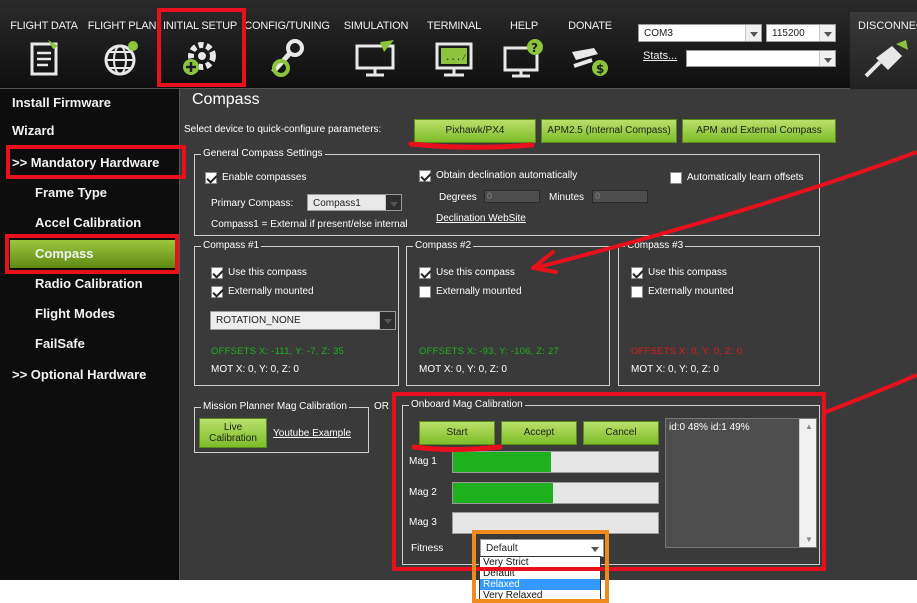 The width and height of the screenshot is (917, 603). I want to click on compass-2-use-checkbox, so click(425, 273).